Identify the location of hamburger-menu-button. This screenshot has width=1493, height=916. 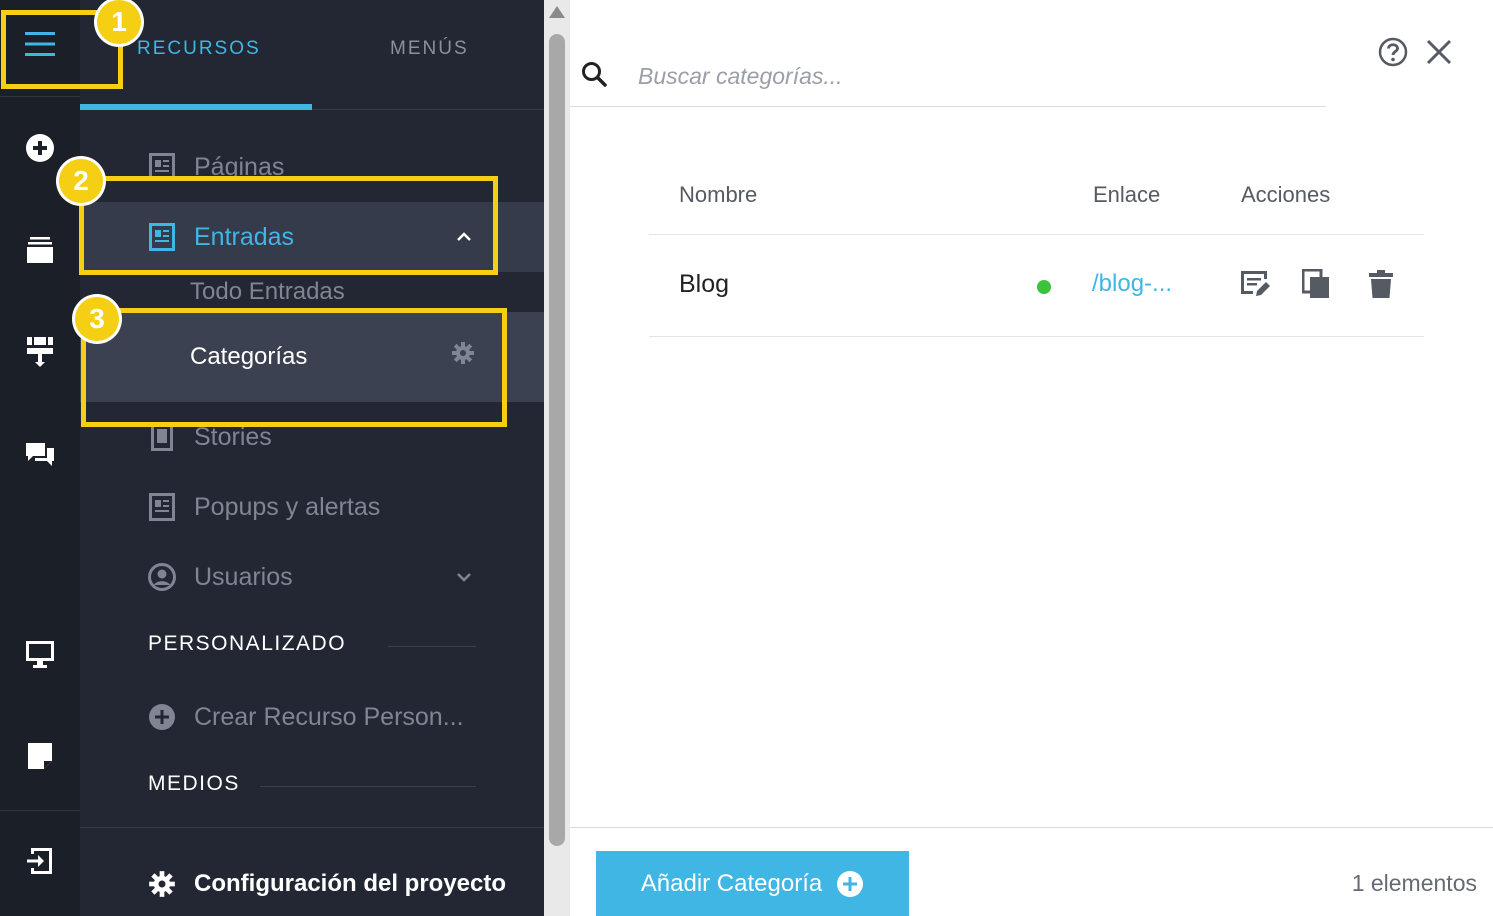
(40, 44).